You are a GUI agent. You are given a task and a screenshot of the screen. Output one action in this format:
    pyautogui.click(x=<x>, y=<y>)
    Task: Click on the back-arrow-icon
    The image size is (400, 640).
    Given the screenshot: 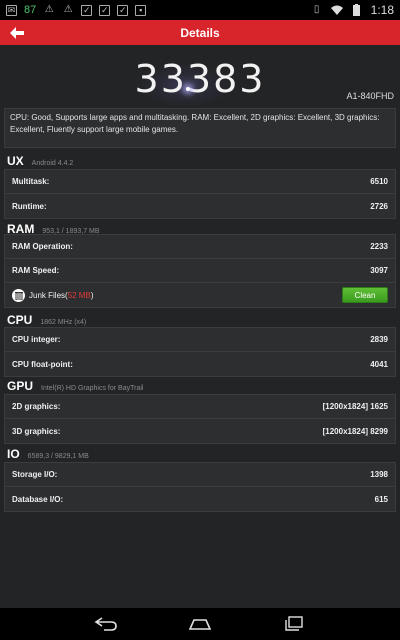 What is the action you would take?
    pyautogui.click(x=17, y=32)
    